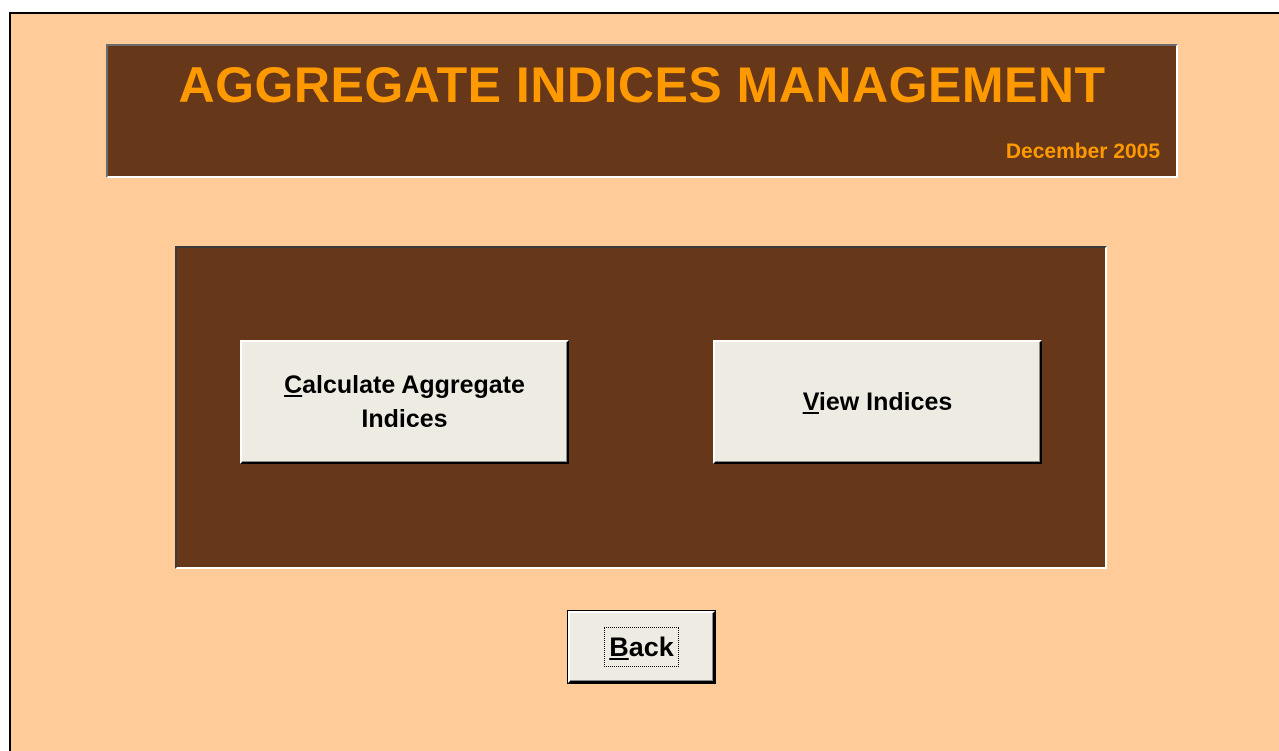 This screenshot has height=751, width=1279. Describe the element at coordinates (885, 402) in the screenshot. I see `view-label-rest: iew Indices` at that location.